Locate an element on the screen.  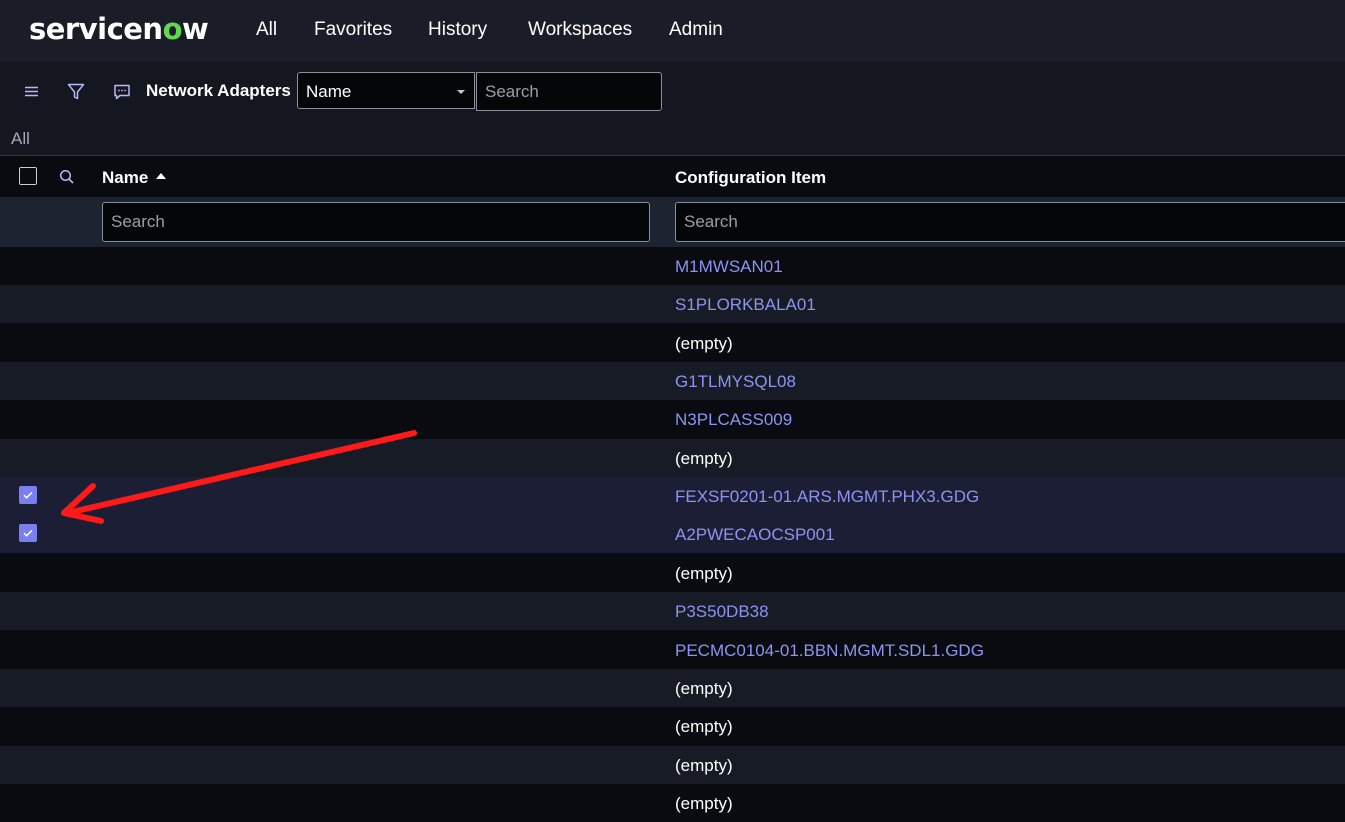
table-header-row is located at coordinates (672, 177).